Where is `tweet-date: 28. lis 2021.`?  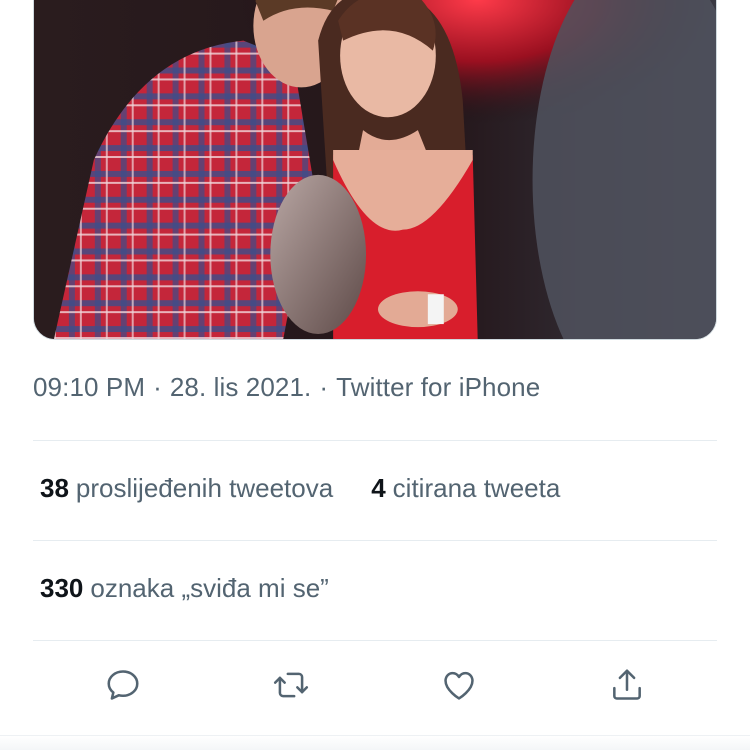 tweet-date: 28. lis 2021. is located at coordinates (241, 387).